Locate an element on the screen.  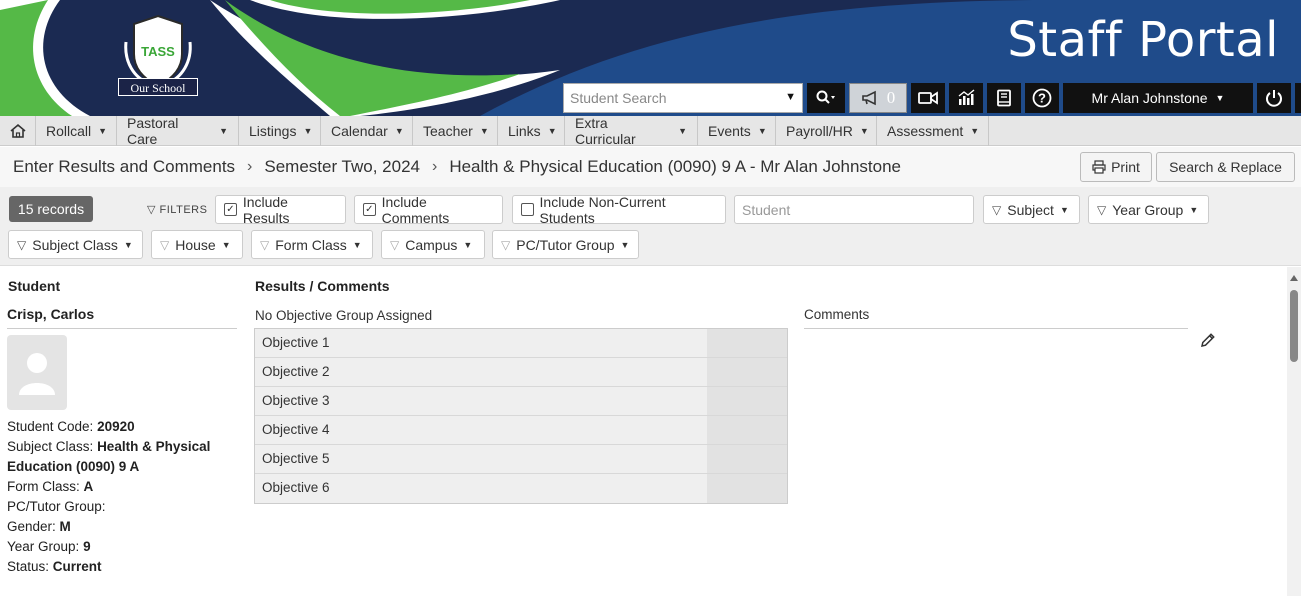
house-filter-button: ▽ House ▼ is located at coordinates (197, 244).